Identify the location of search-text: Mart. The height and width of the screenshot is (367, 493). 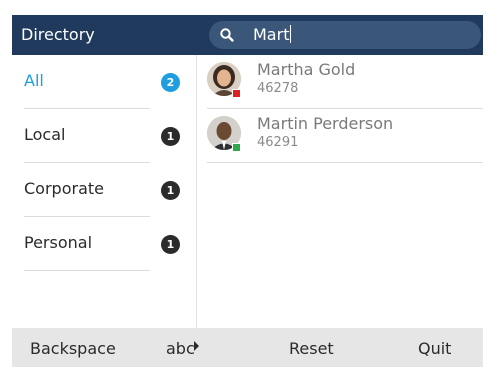
(272, 34).